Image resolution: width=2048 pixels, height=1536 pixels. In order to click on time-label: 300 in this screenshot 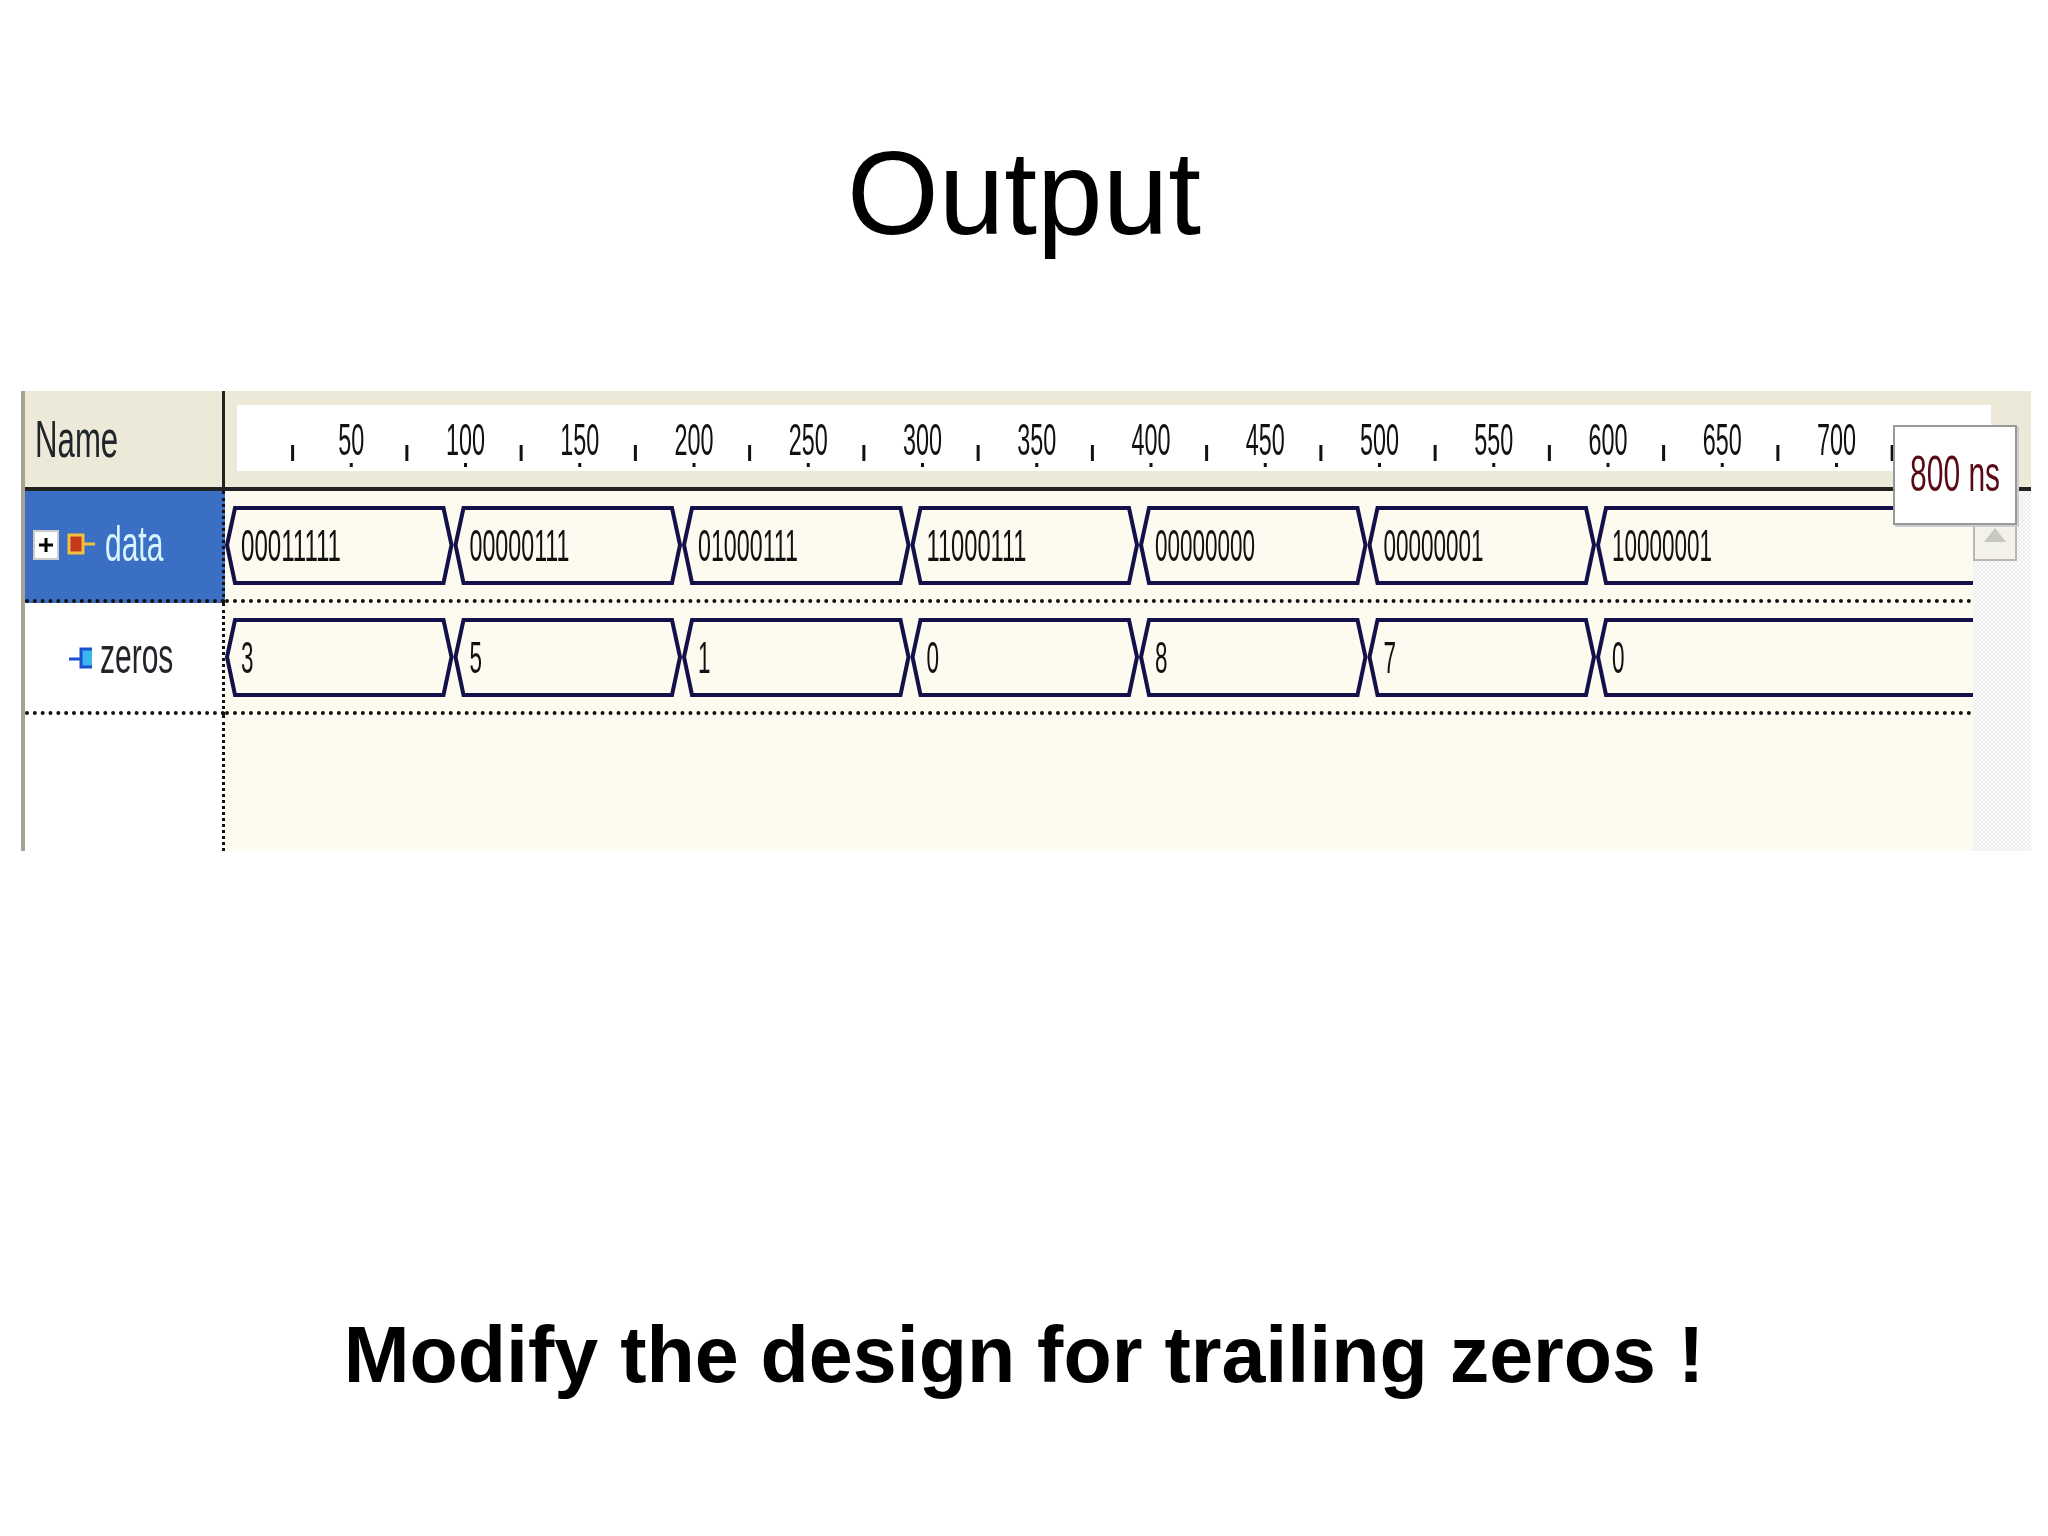, I will do `click(940, 439)`.